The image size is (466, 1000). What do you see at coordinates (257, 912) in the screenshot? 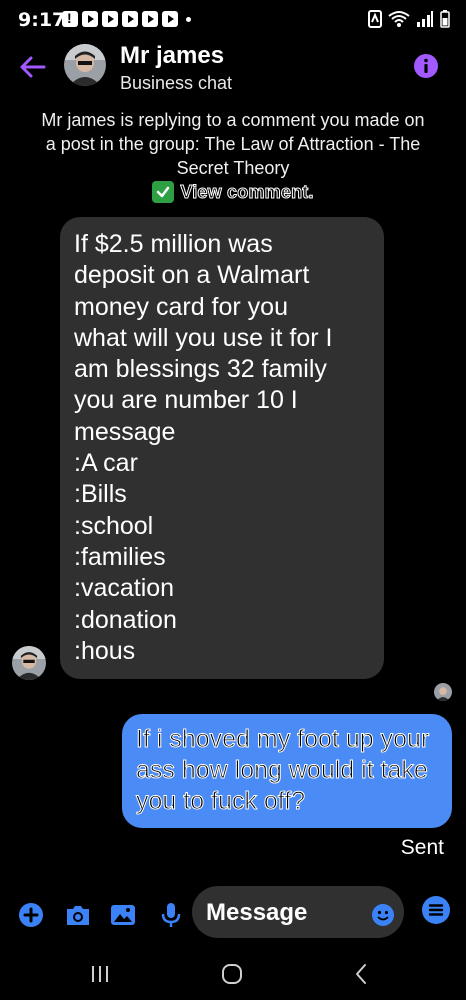
I see `message-placeholder: Message` at bounding box center [257, 912].